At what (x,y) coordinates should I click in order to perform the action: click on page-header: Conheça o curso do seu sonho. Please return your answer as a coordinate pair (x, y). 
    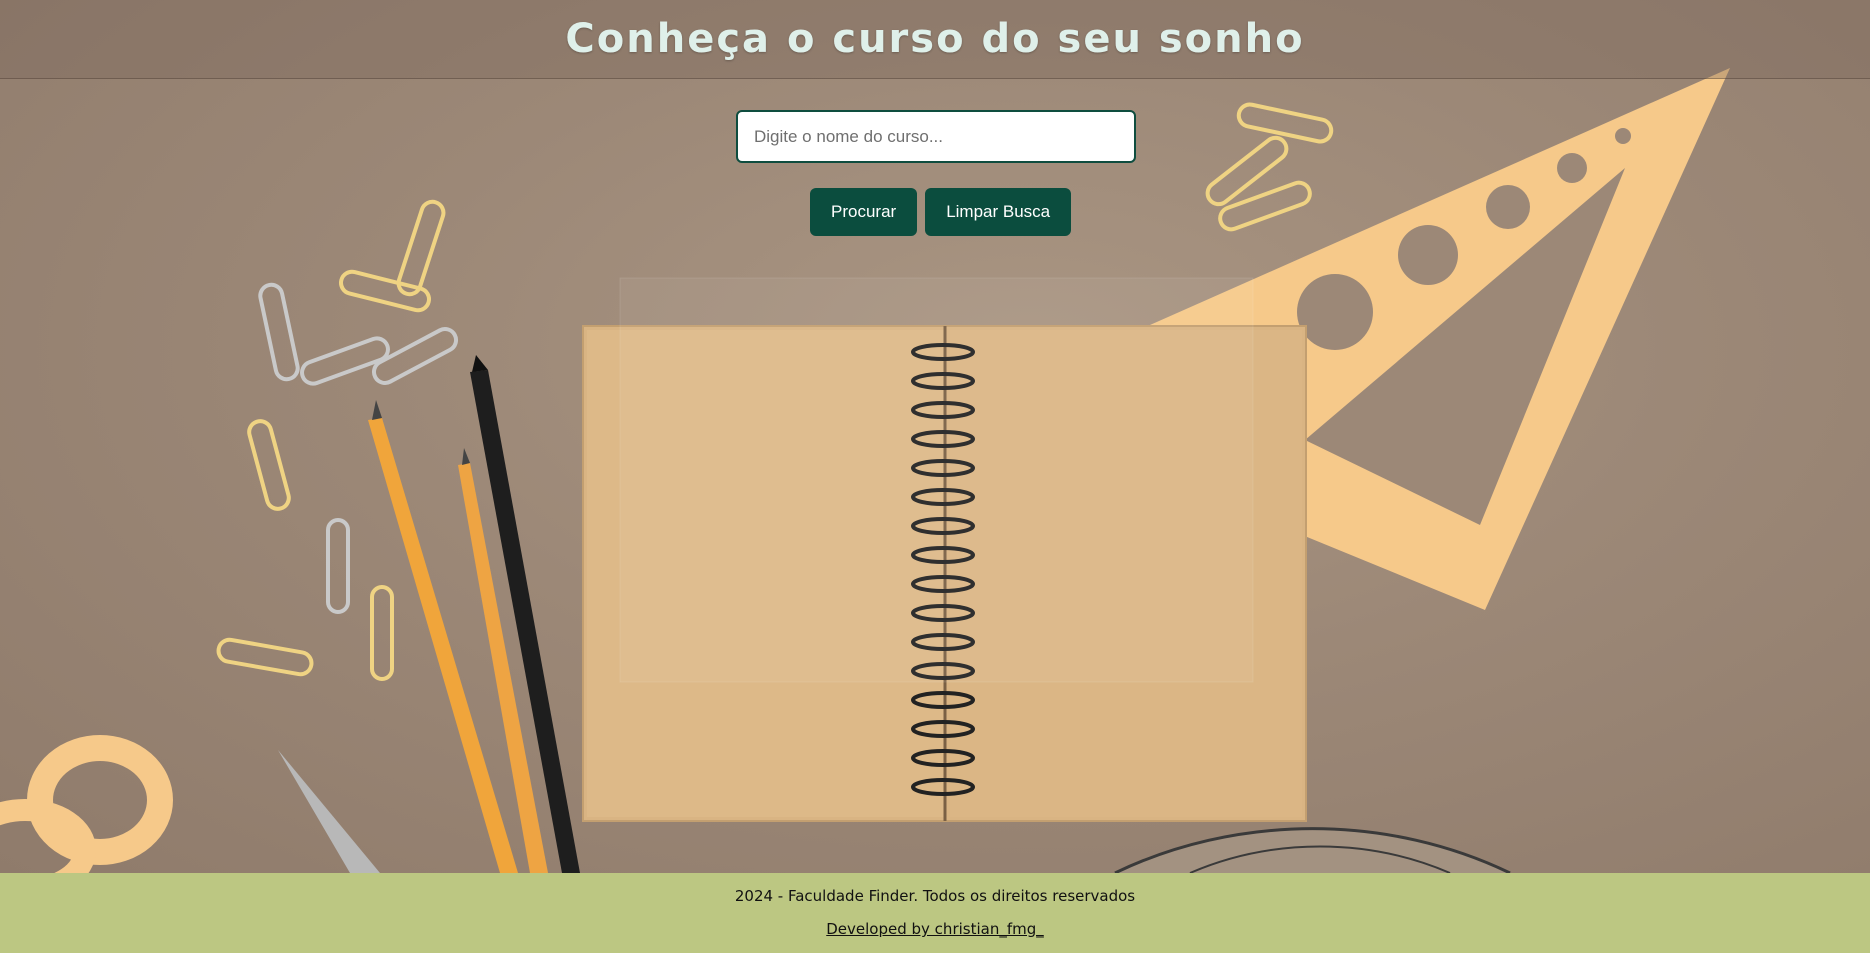
    Looking at the image, I should click on (935, 39).